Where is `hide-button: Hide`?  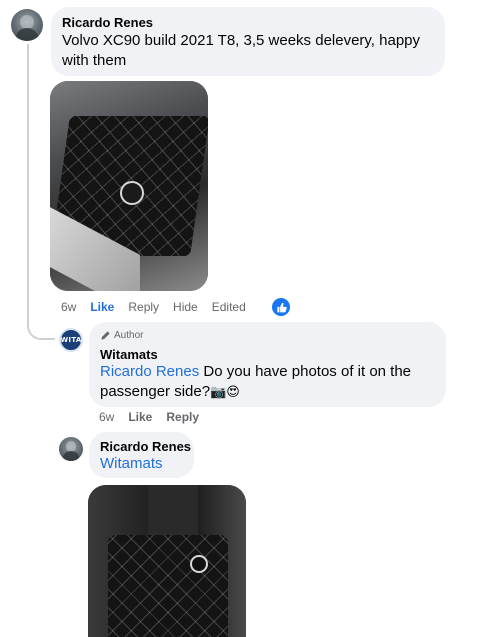
hide-button: Hide is located at coordinates (185, 307).